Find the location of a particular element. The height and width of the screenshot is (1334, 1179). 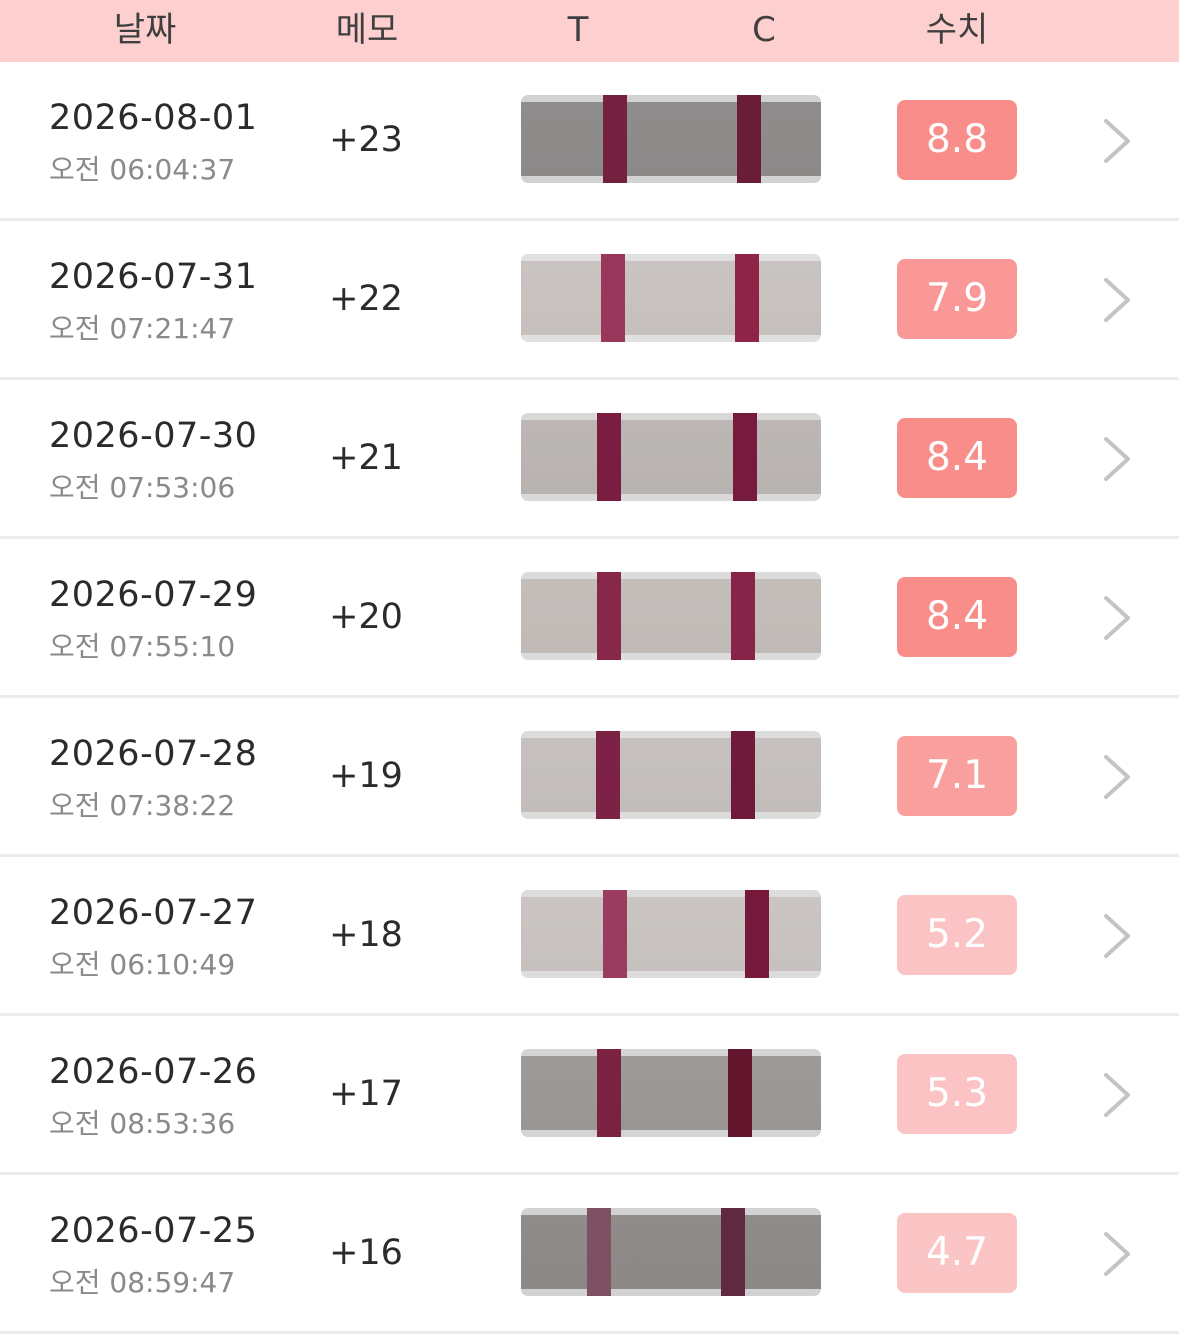

value-badge: 7.9 is located at coordinates (957, 299).